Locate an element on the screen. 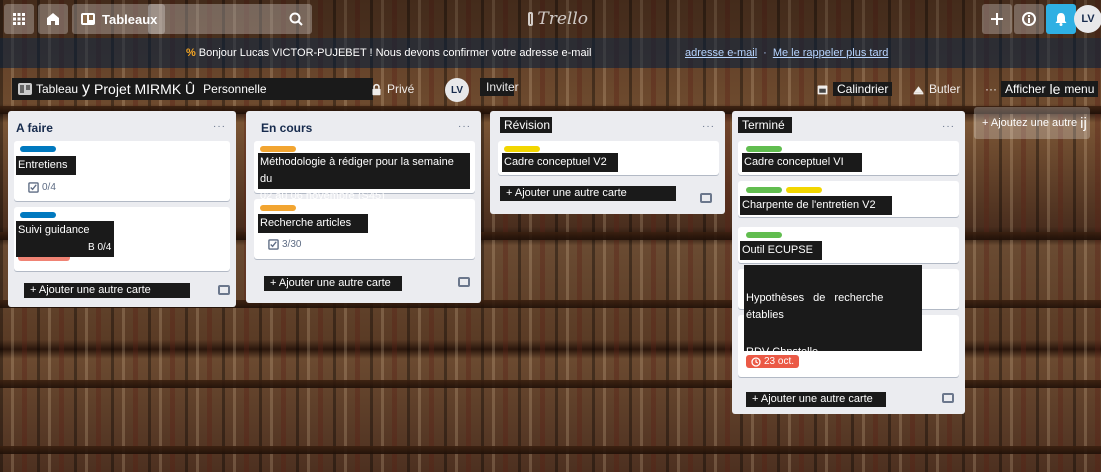 The height and width of the screenshot is (472, 1101). top-bar: Tableaux Trello LV is located at coordinates (550, 19).